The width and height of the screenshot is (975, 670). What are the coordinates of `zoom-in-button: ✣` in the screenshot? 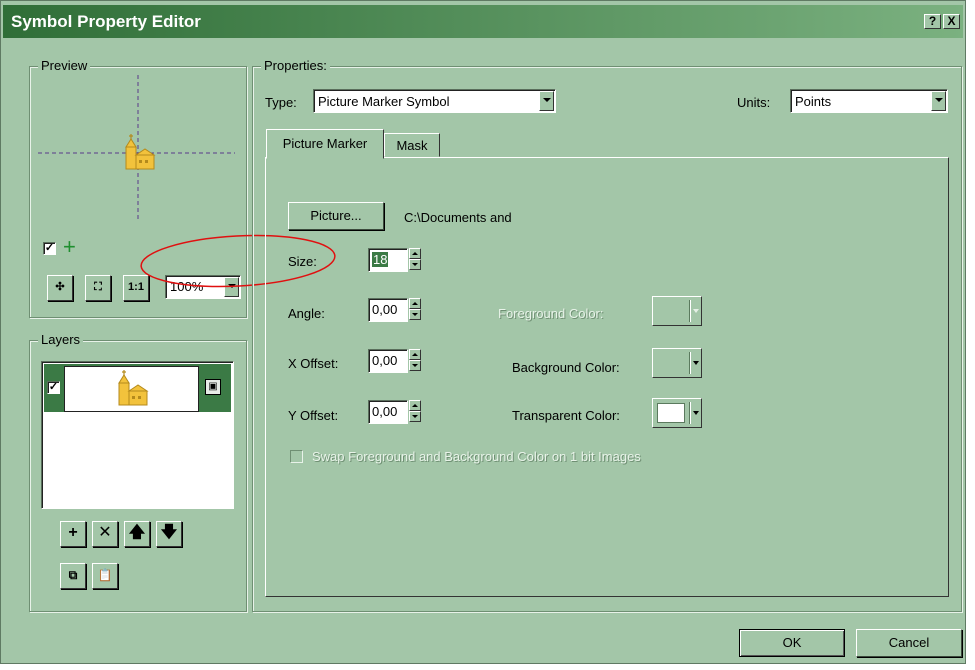 It's located at (60, 288).